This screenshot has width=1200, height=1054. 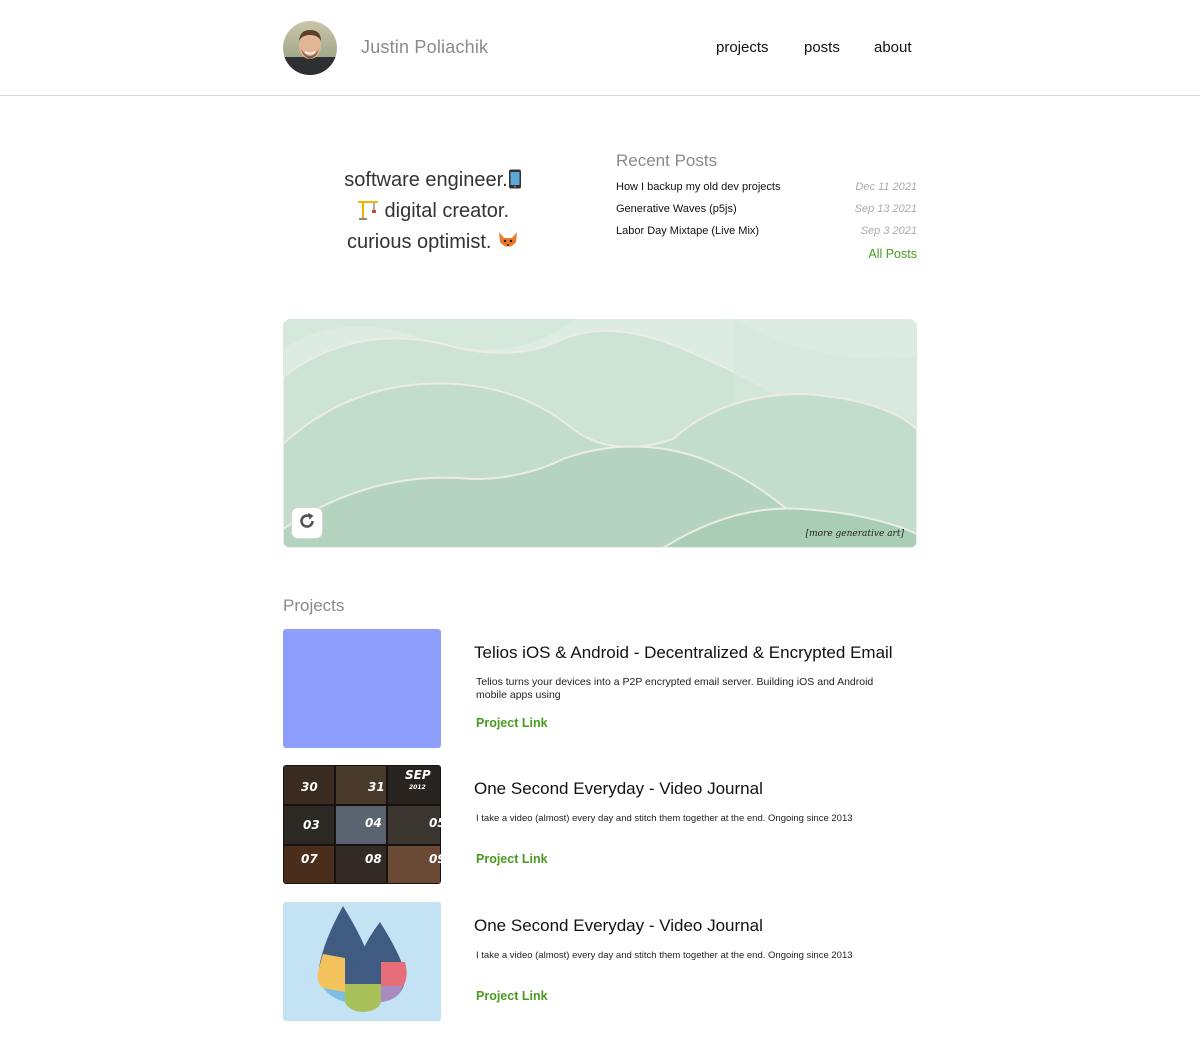 I want to click on tagline-text: curious optimist., so click(x=422, y=242).